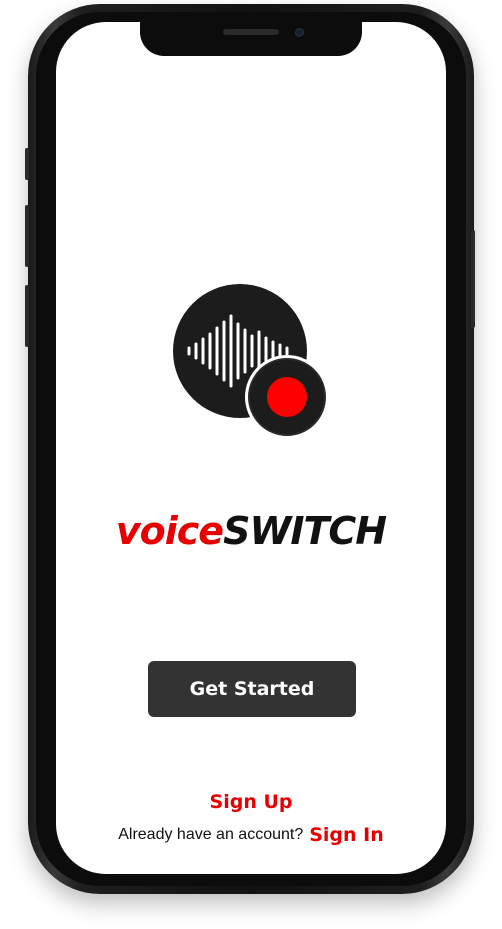  Describe the element at coordinates (27, 236) in the screenshot. I see `phone-volume-up-button` at that location.